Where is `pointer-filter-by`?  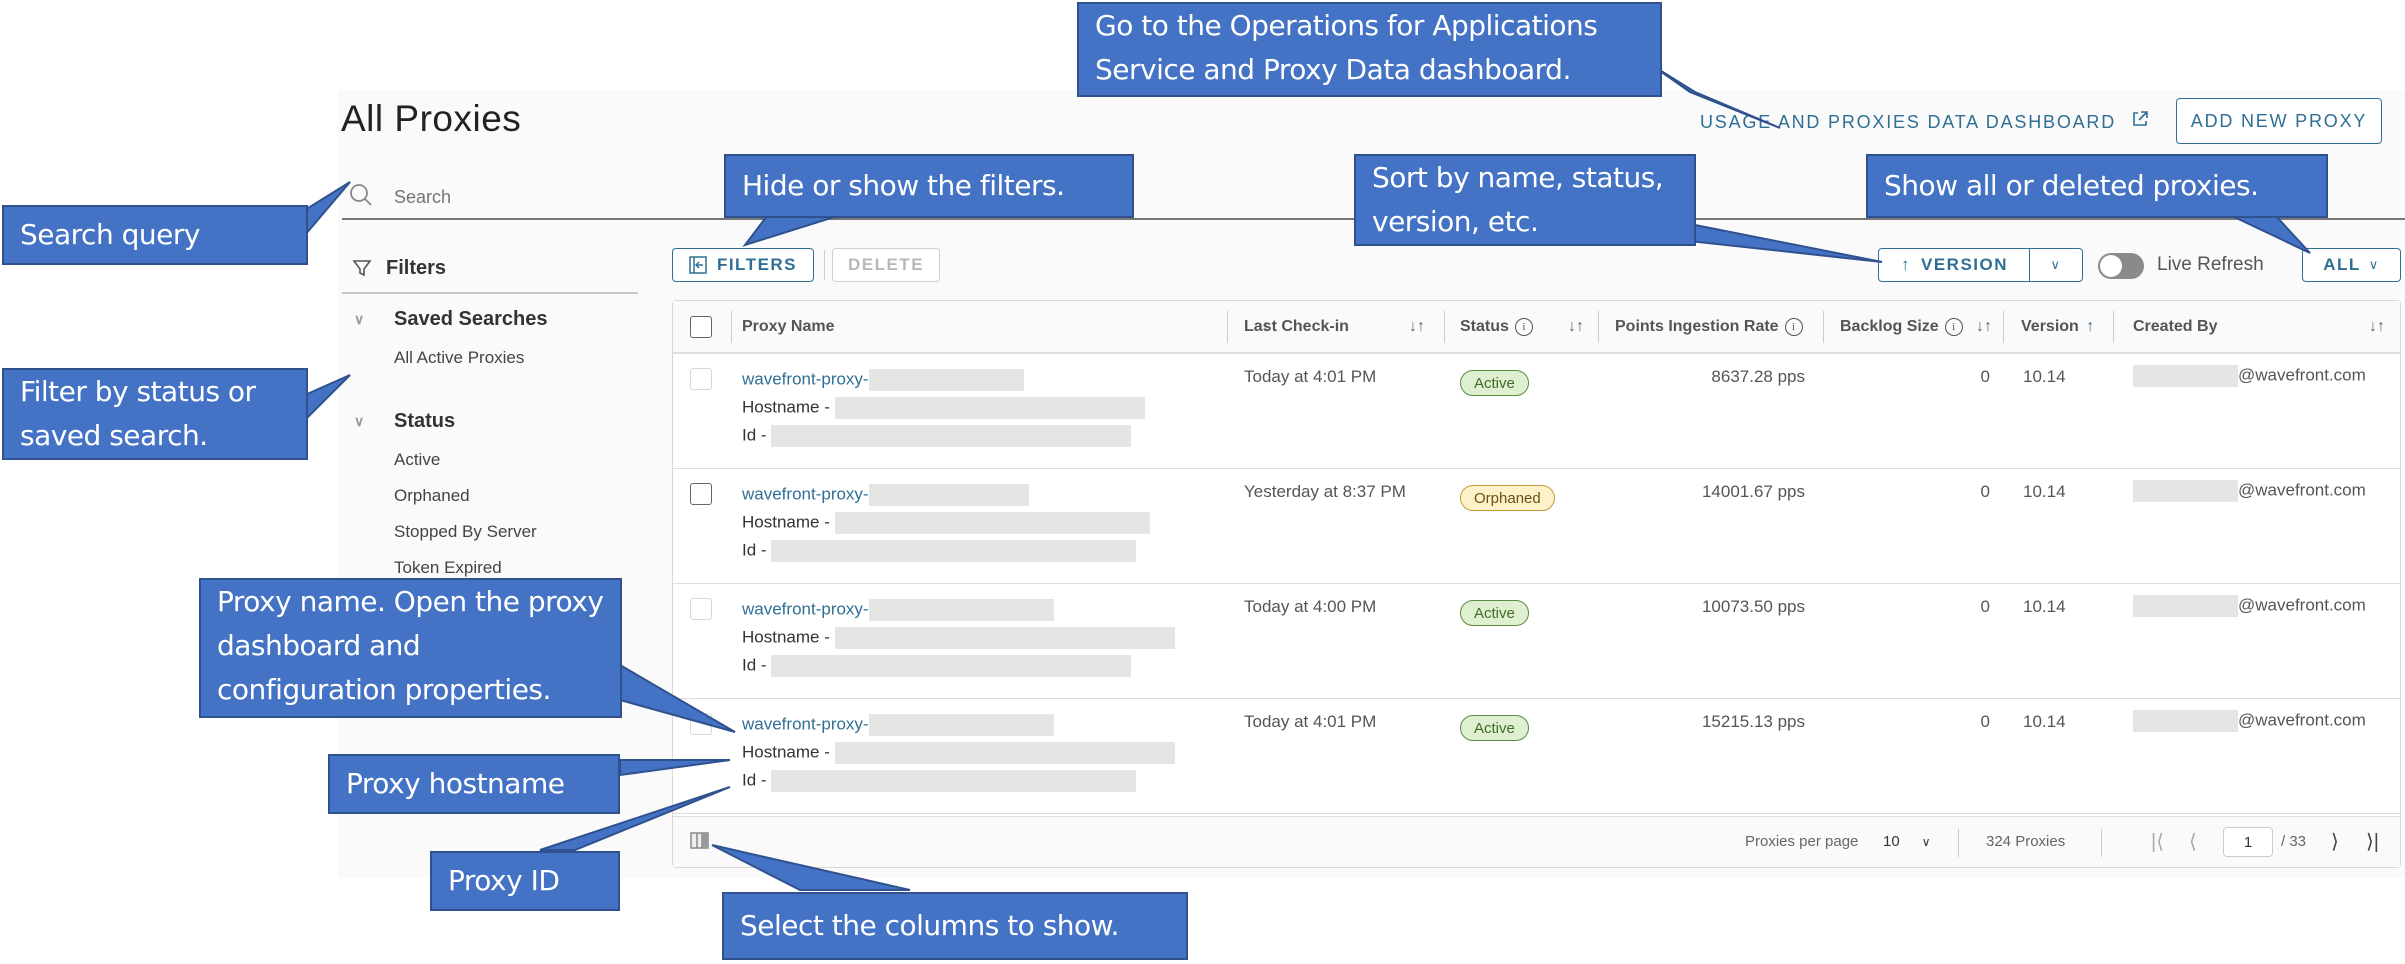
pointer-filter-by is located at coordinates (327, 398).